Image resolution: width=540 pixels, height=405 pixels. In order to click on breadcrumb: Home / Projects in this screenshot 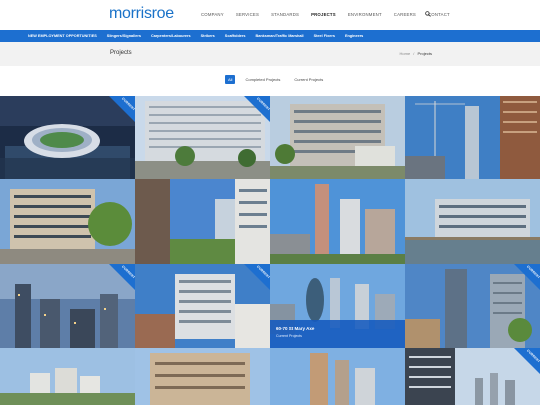, I will do `click(415, 53)`.